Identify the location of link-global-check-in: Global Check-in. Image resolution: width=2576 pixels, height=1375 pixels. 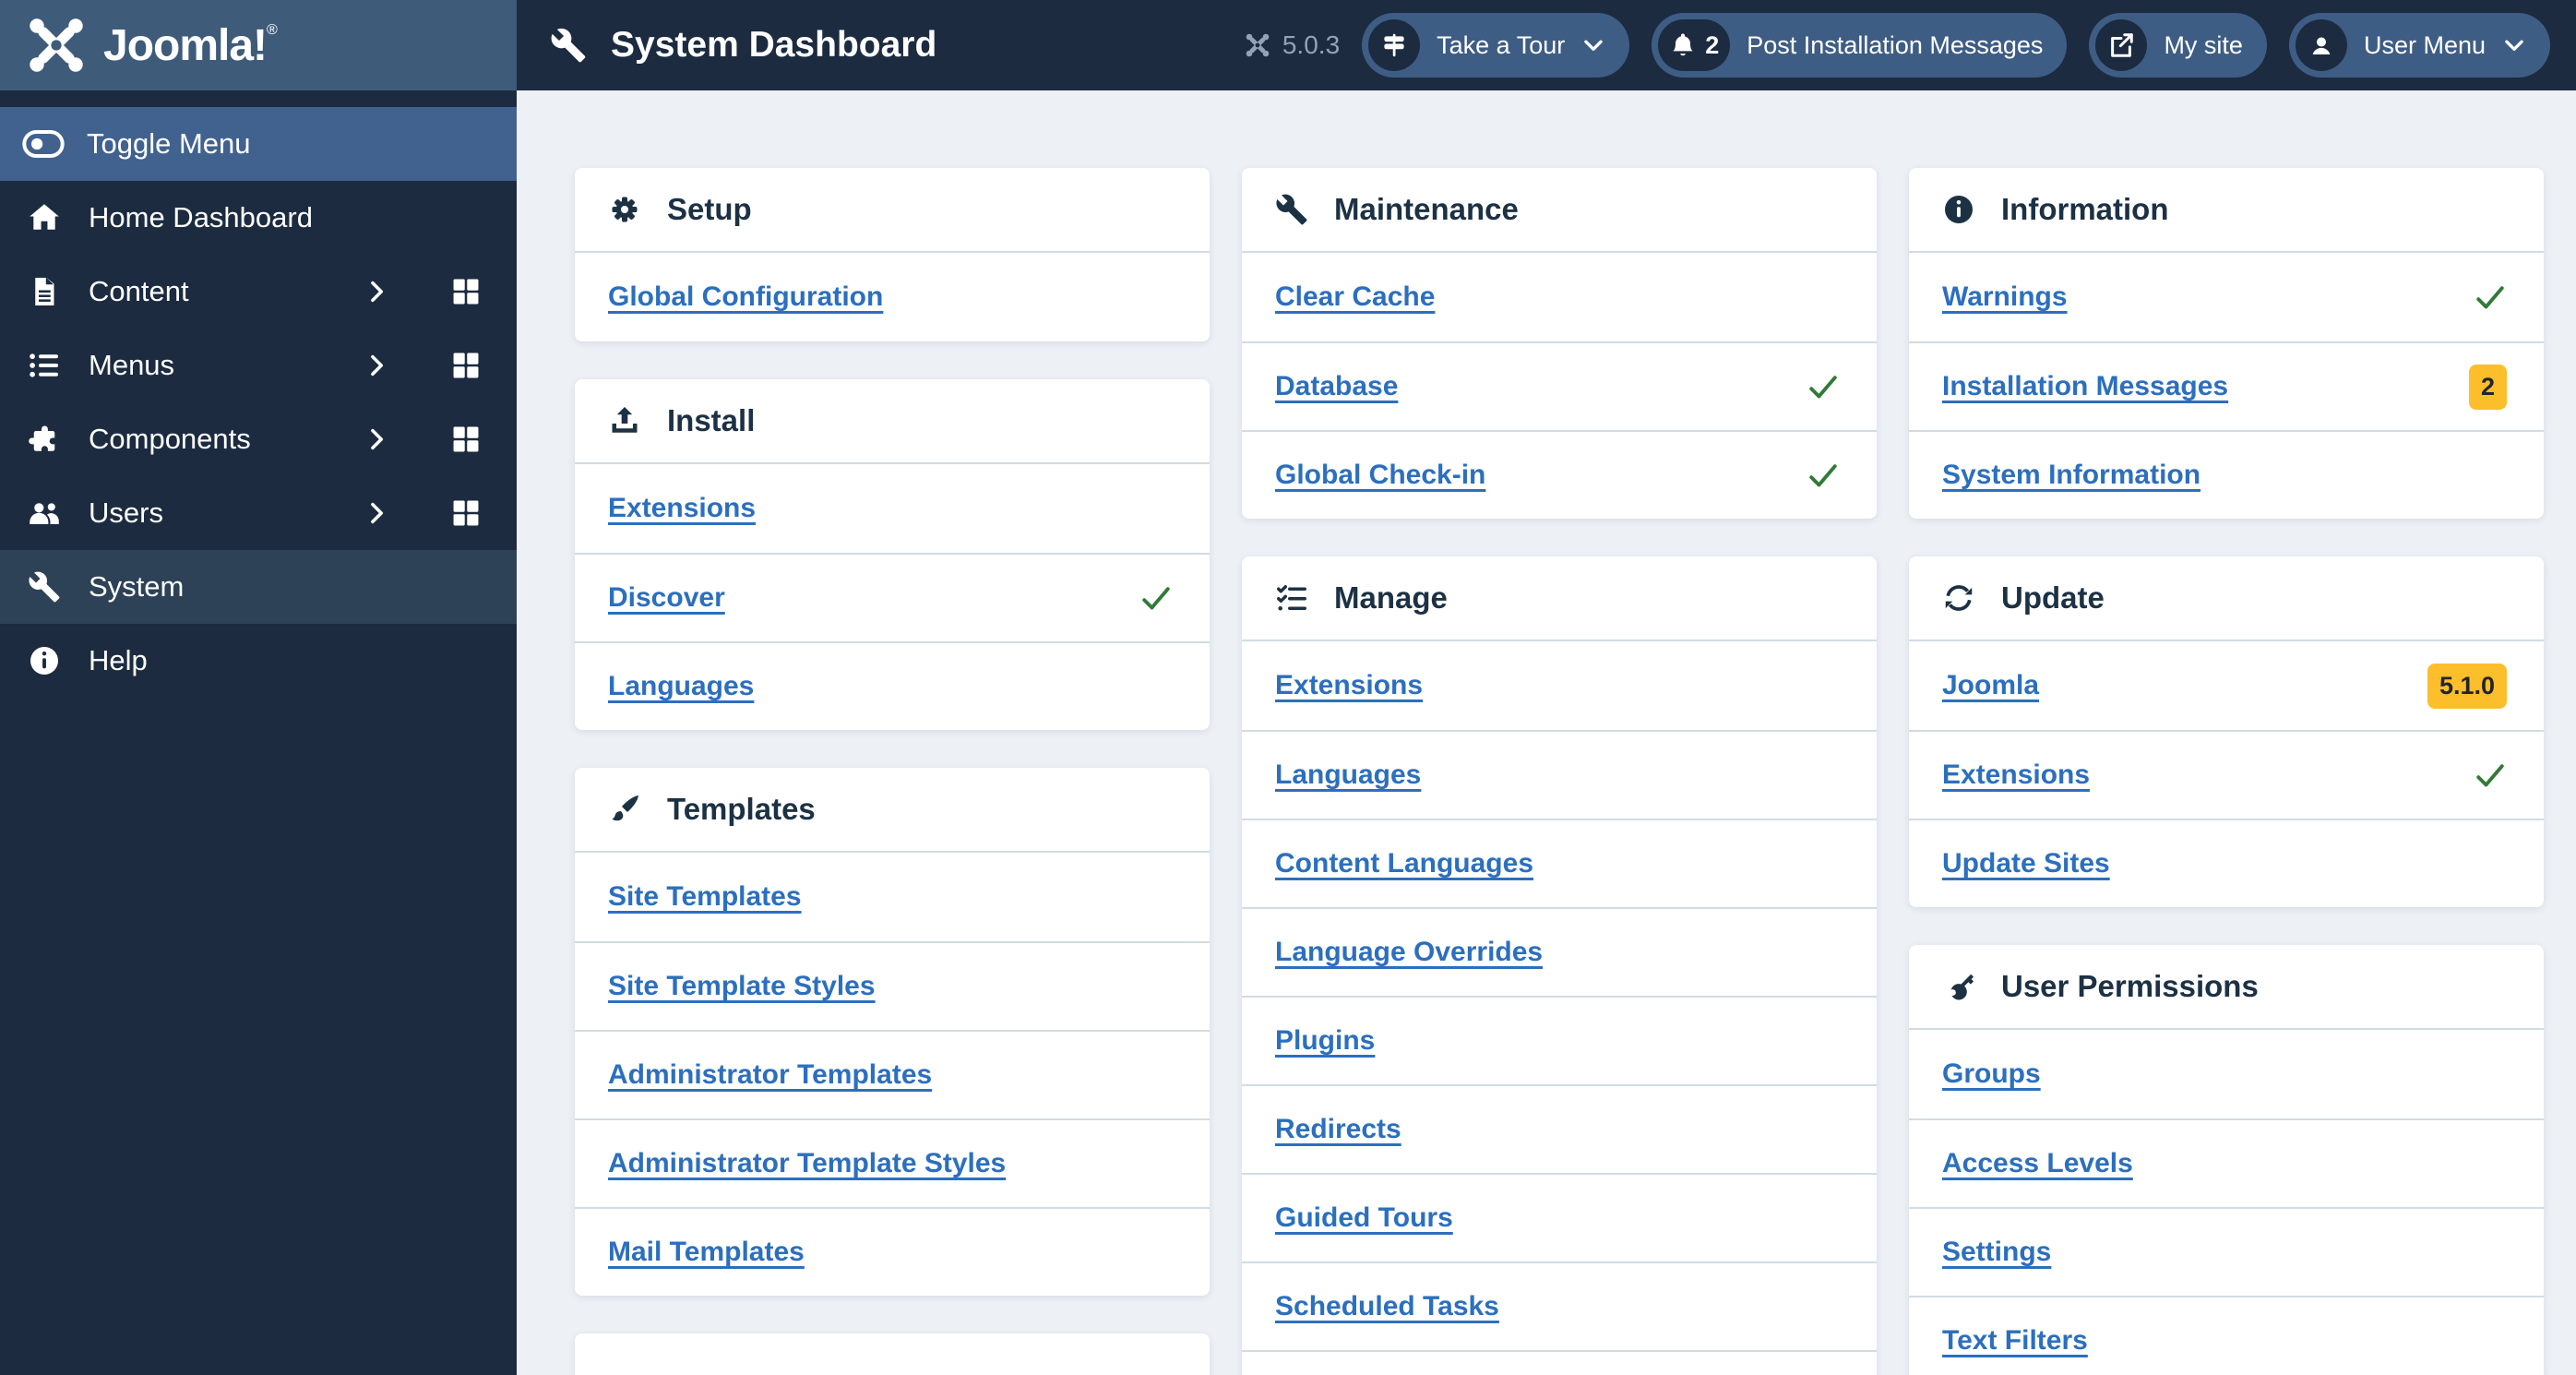
(1380, 476).